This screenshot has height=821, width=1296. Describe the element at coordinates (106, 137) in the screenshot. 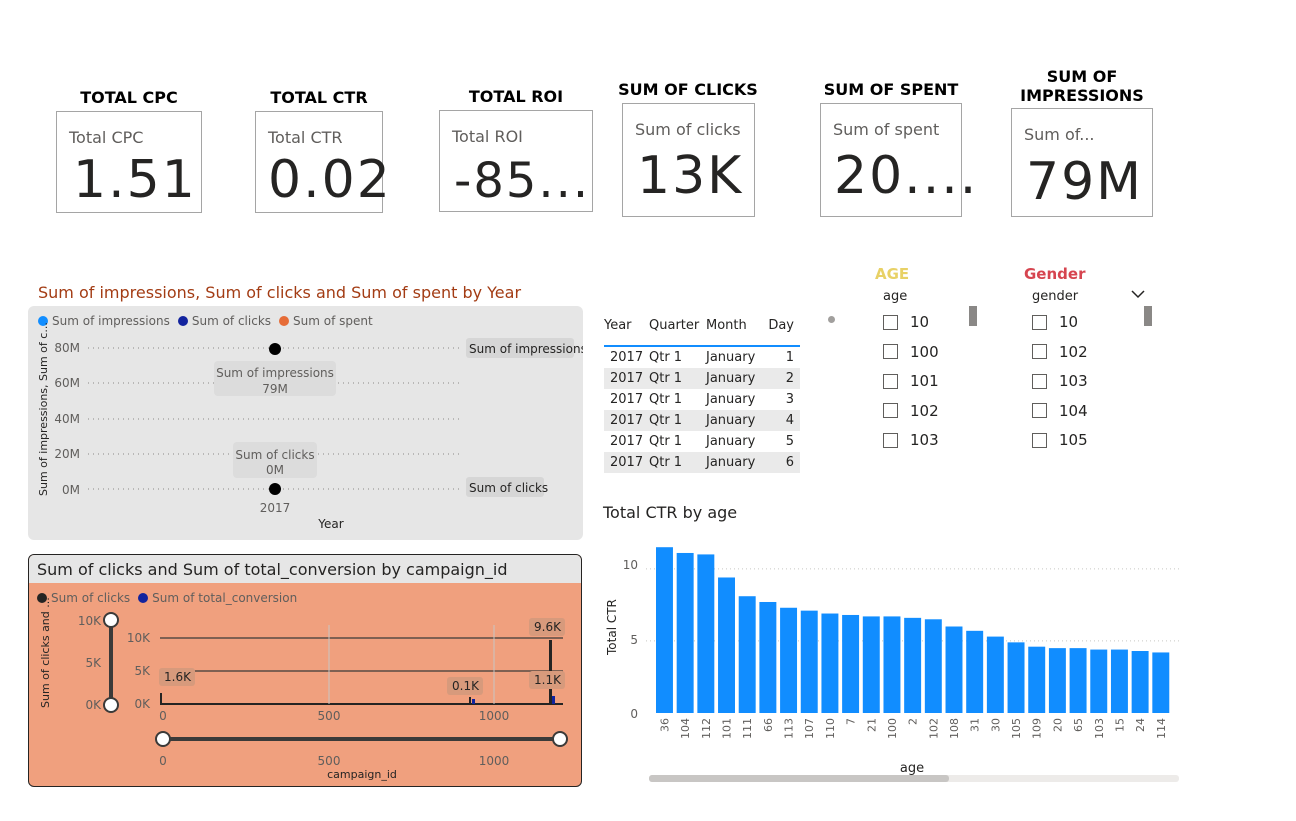

I see `kpi-label: Total CPC` at that location.